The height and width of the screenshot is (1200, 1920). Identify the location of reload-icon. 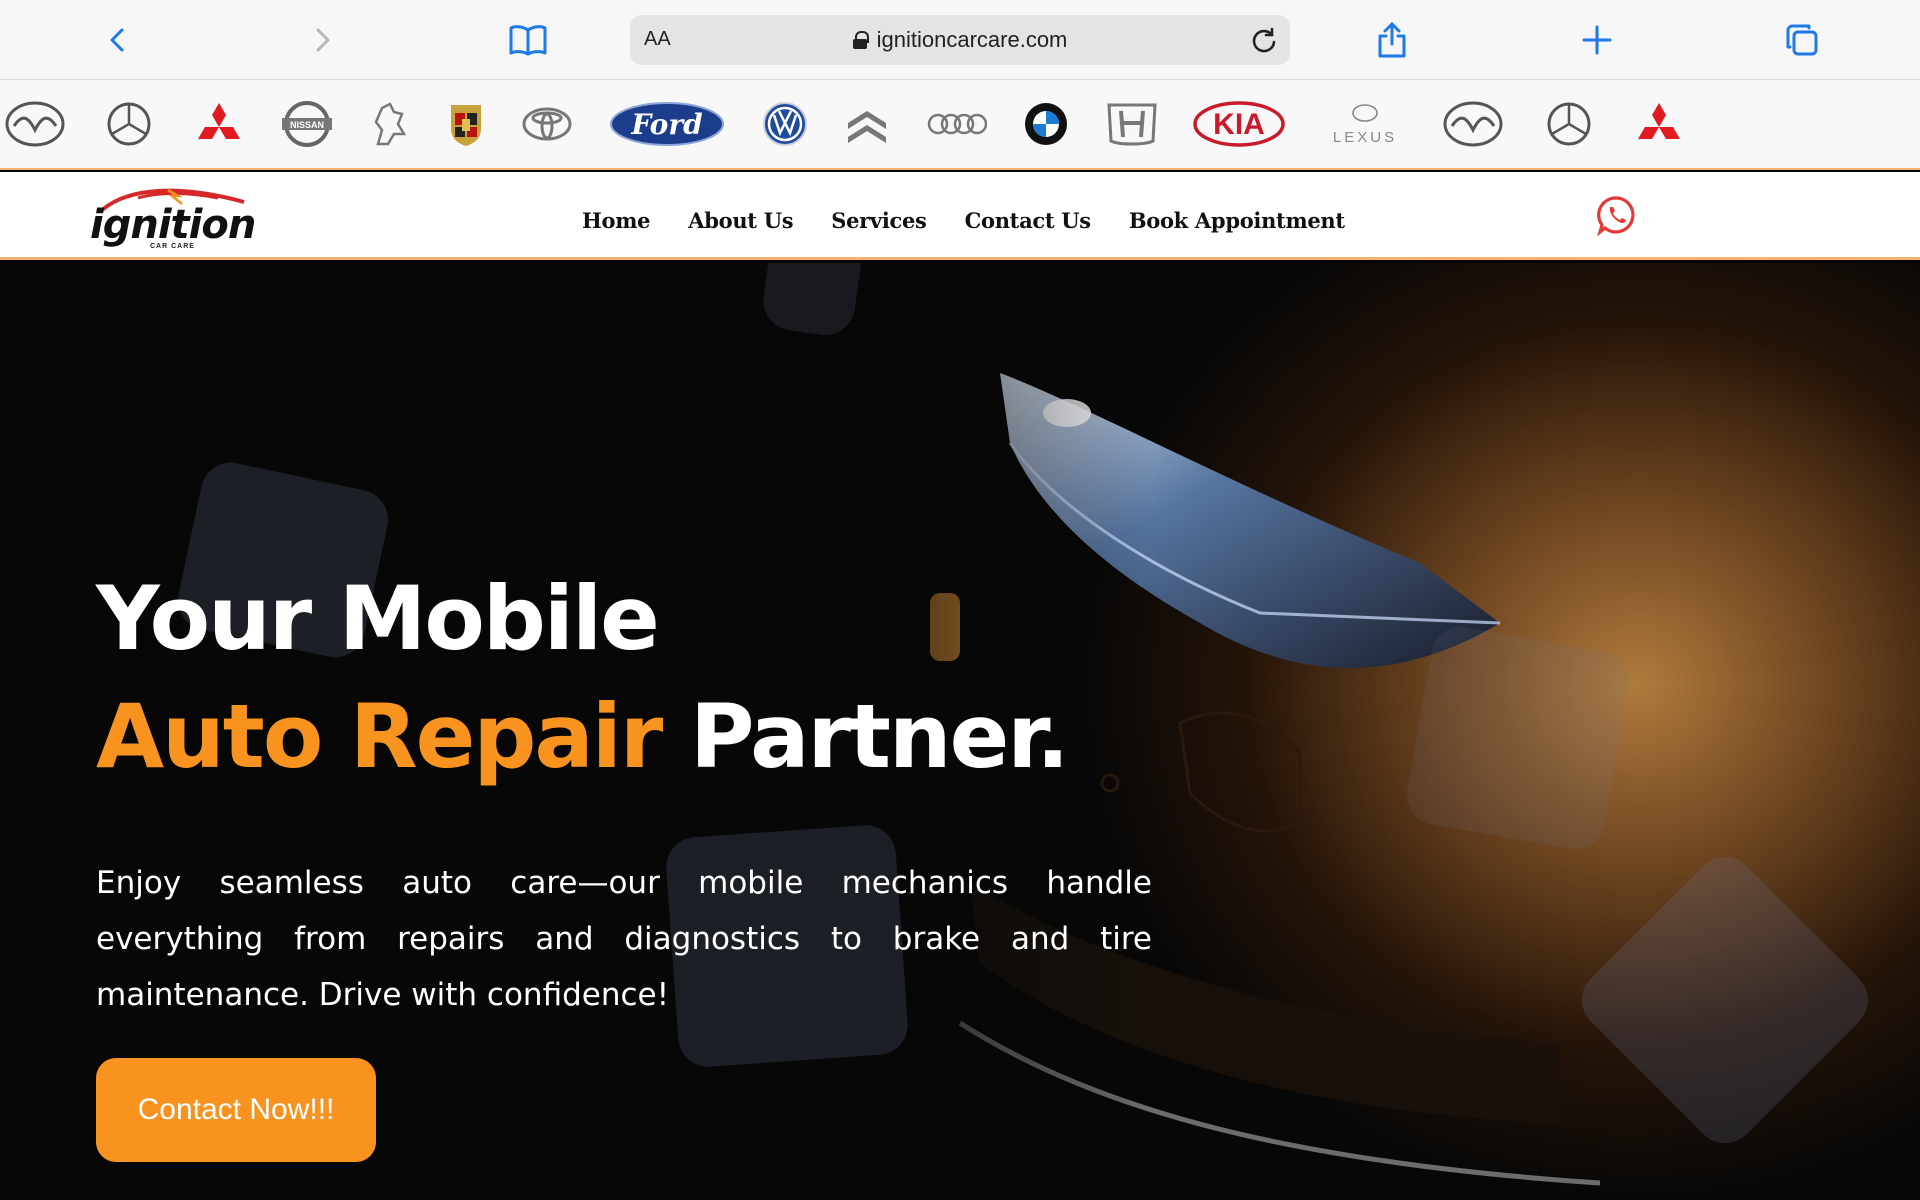
(1264, 40).